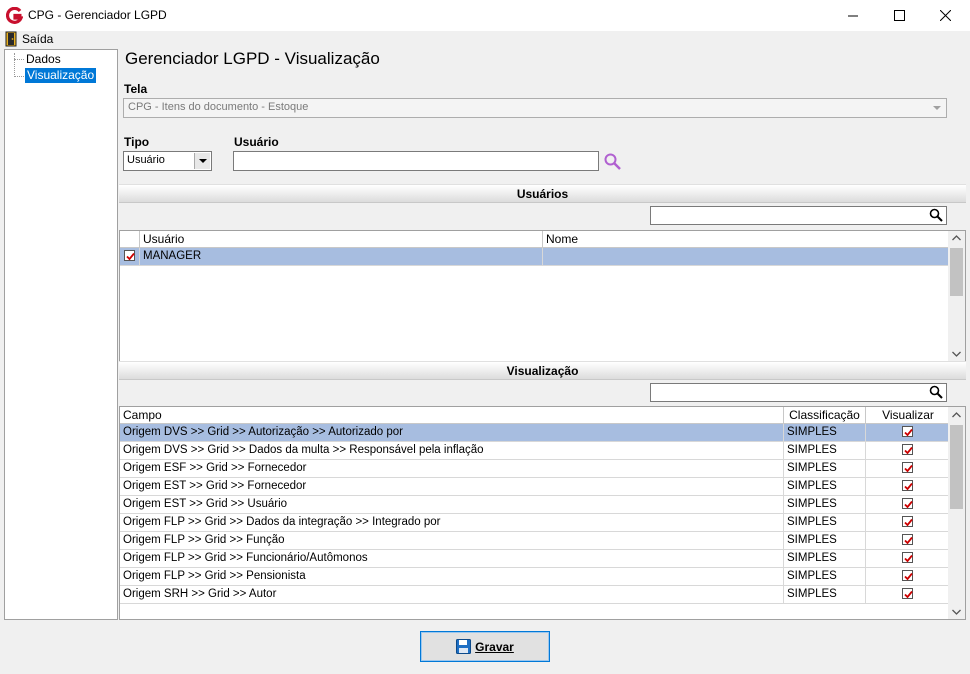 The height and width of the screenshot is (674, 970). What do you see at coordinates (252, 58) in the screenshot?
I see `page-title: Gerenciador LGPD - Visualização` at bounding box center [252, 58].